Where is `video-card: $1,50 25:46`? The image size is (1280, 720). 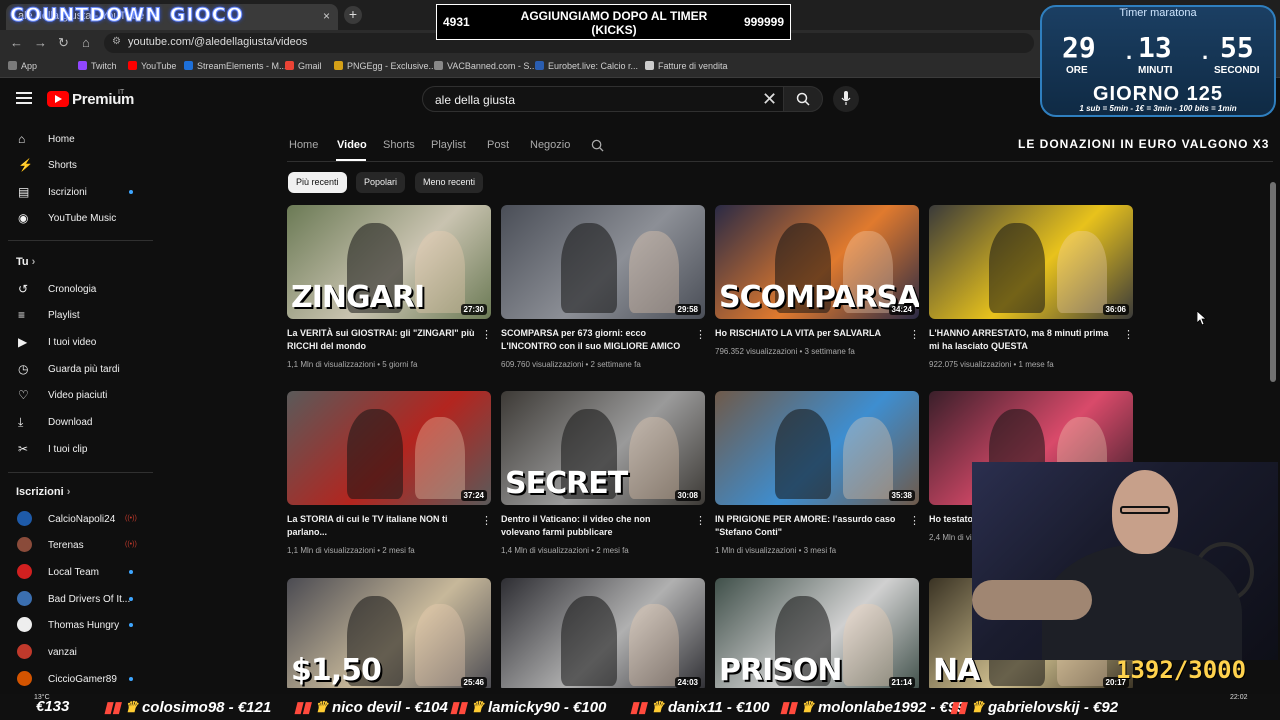
video-card: $1,50 25:46 is located at coordinates (389, 633).